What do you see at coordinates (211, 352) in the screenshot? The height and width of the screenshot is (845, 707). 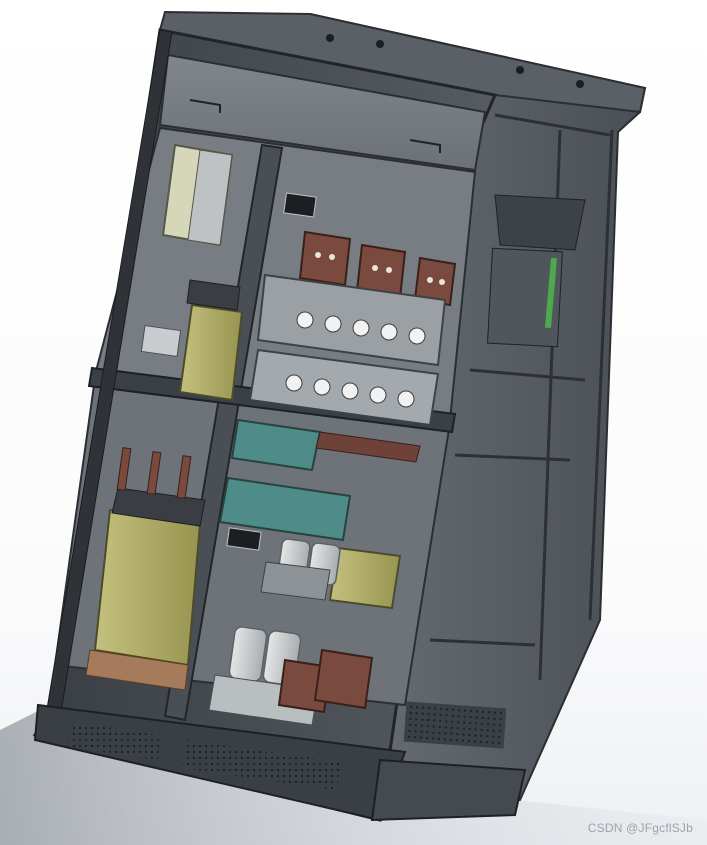 I see `upper-transformer` at bounding box center [211, 352].